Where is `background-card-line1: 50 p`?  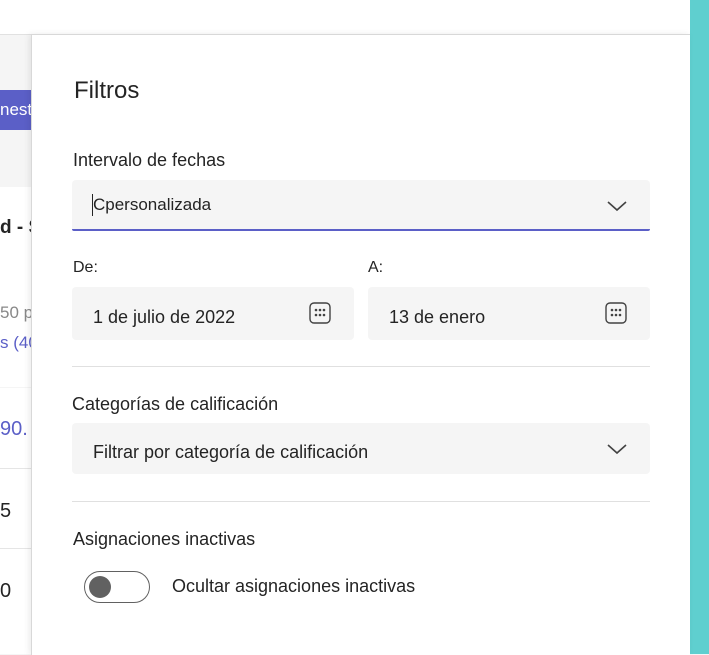 background-card-line1: 50 p is located at coordinates (16, 312).